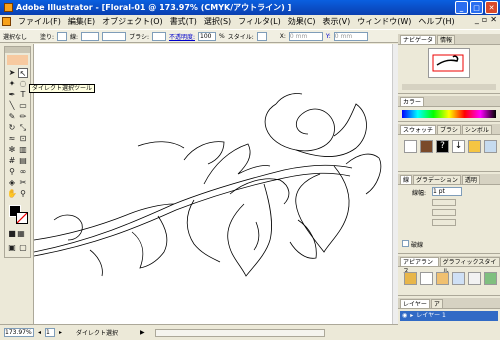 The image size is (500, 340). What do you see at coordinates (23, 150) in the screenshot?
I see `graph-tool-icon: ▥` at bounding box center [23, 150].